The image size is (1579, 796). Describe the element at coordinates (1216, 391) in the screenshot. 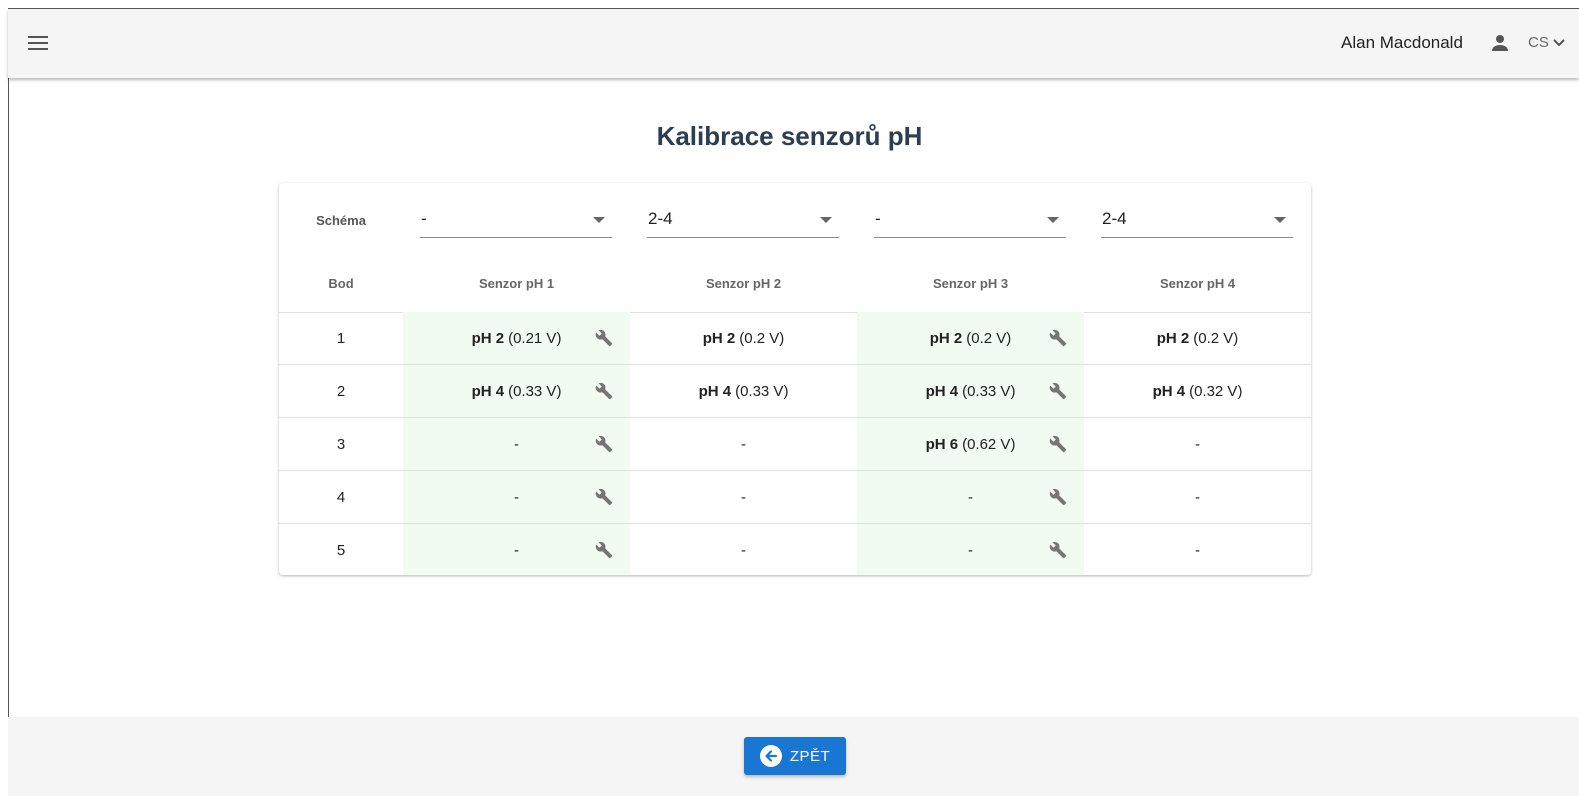

I see `voltage: (0.32 V)` at that location.